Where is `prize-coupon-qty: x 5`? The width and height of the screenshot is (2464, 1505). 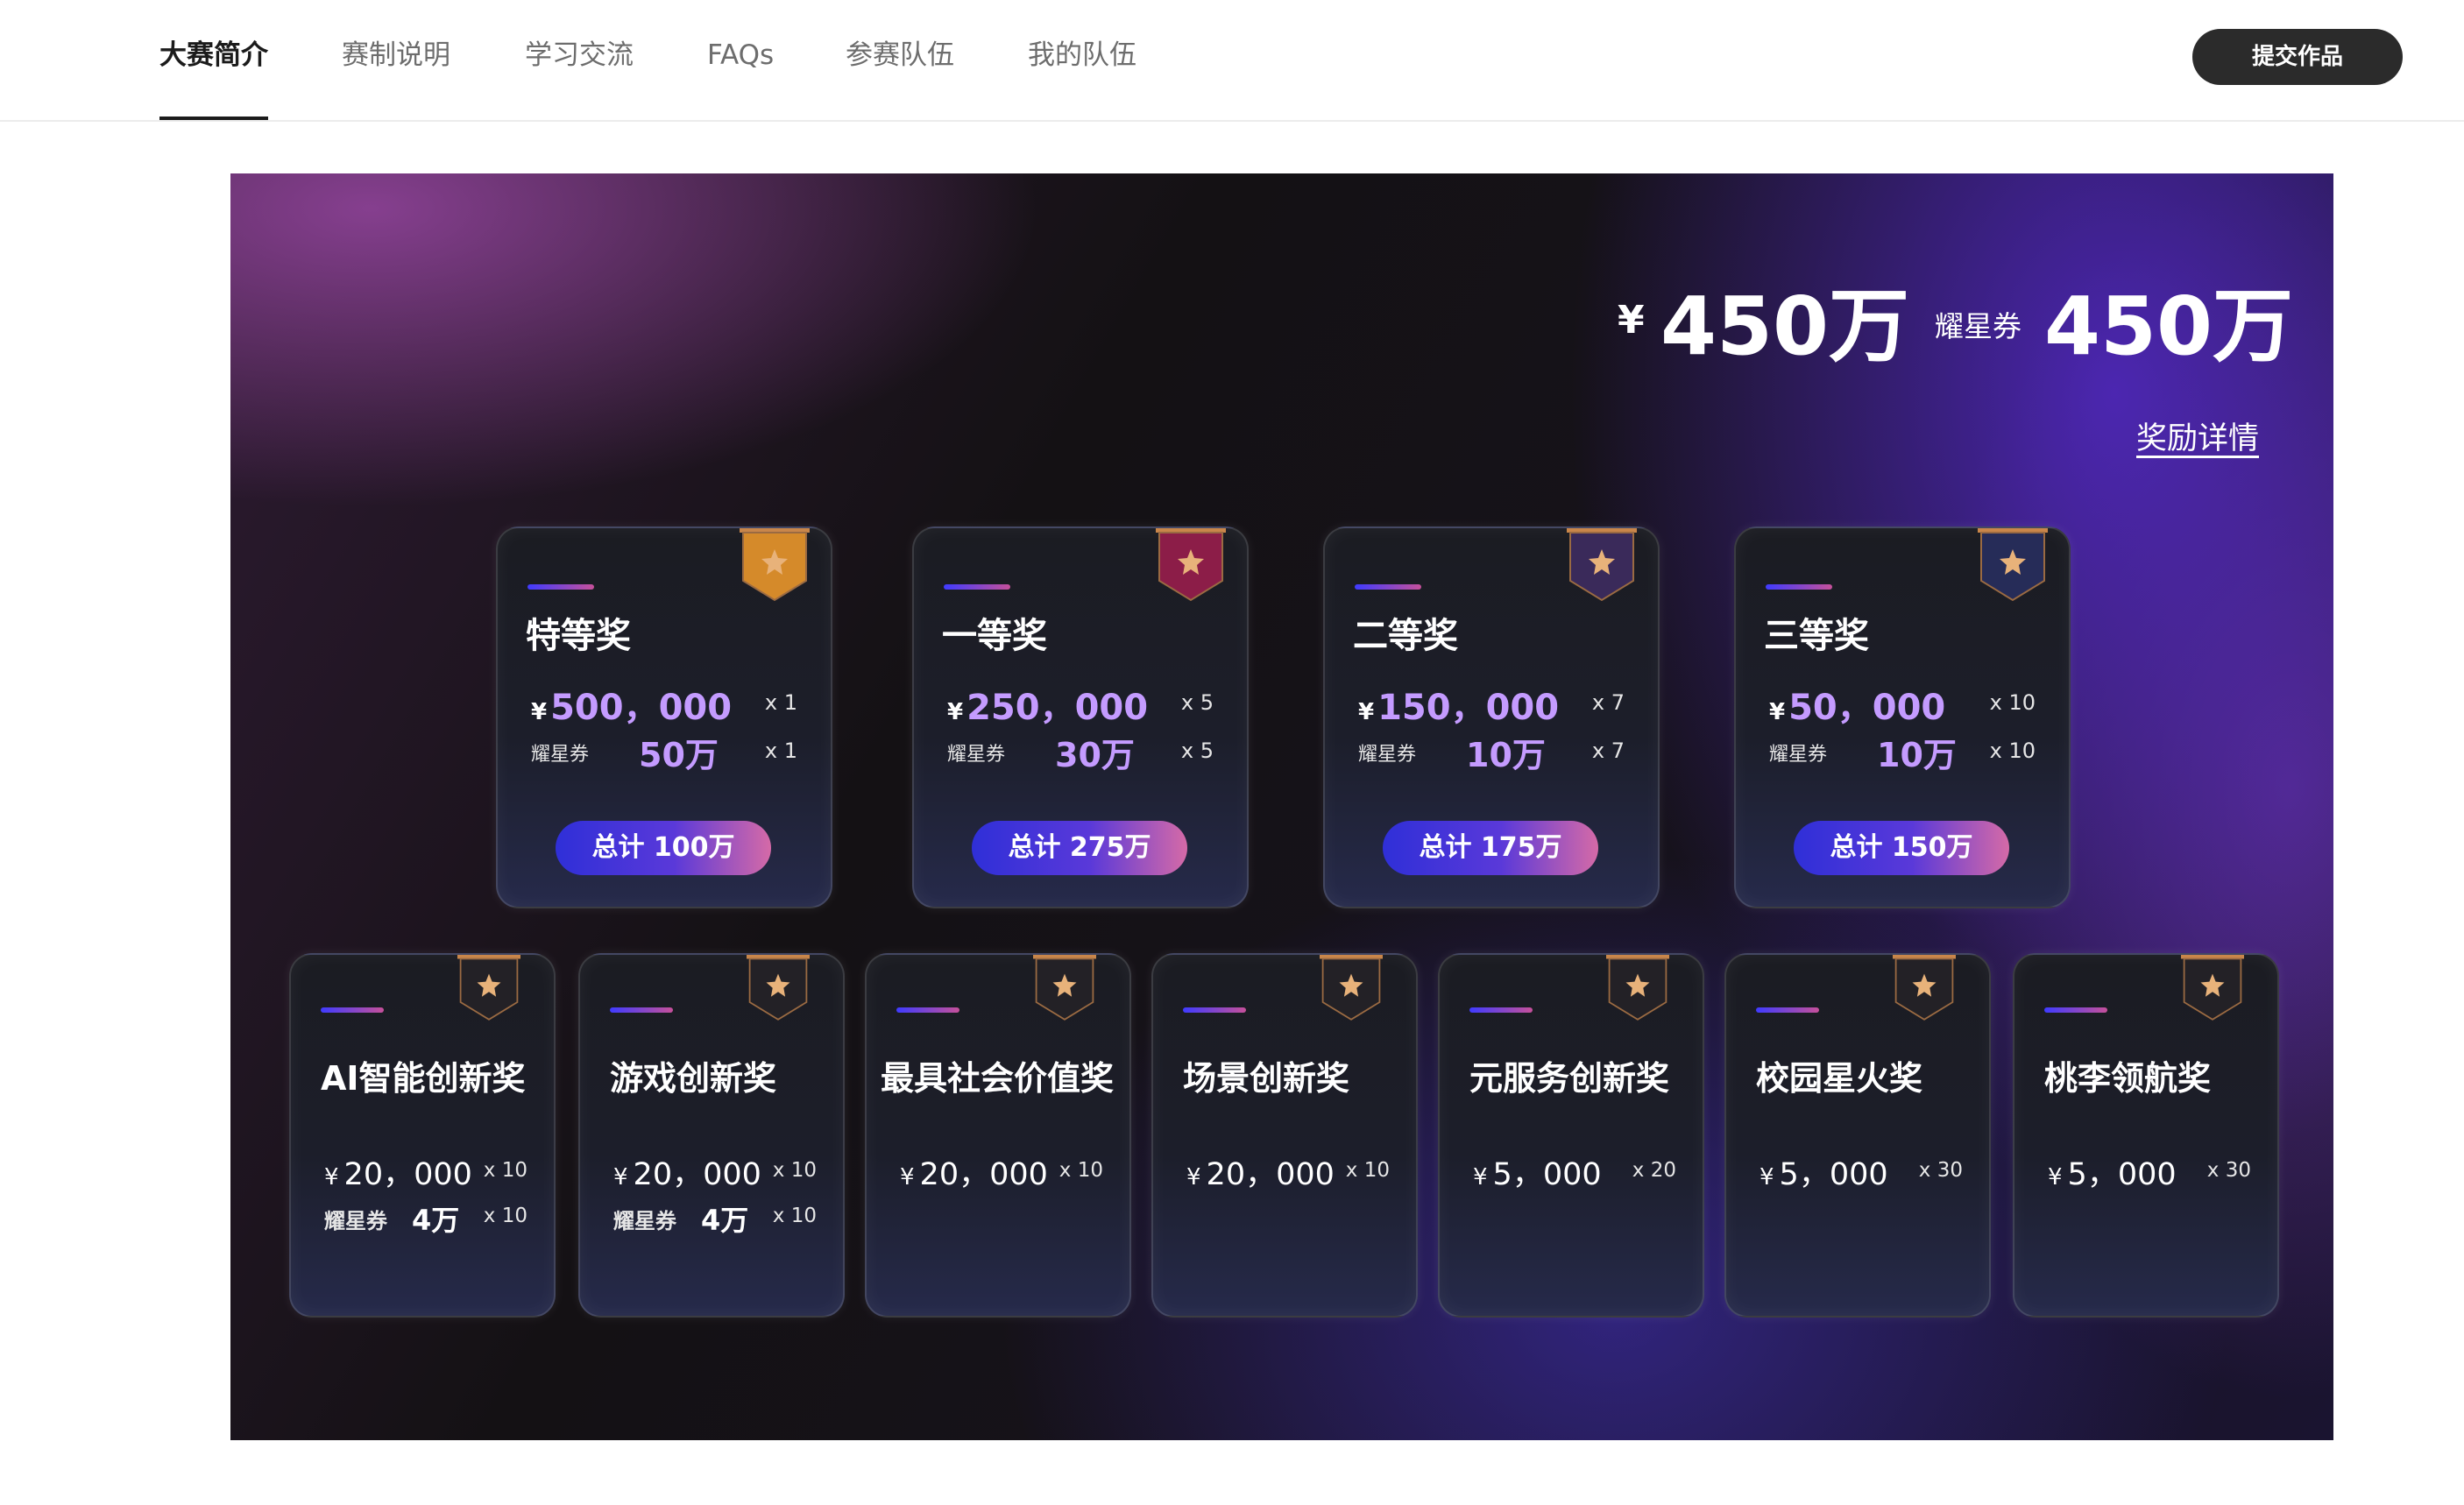
prize-coupon-qty: x 5 is located at coordinates (1197, 750).